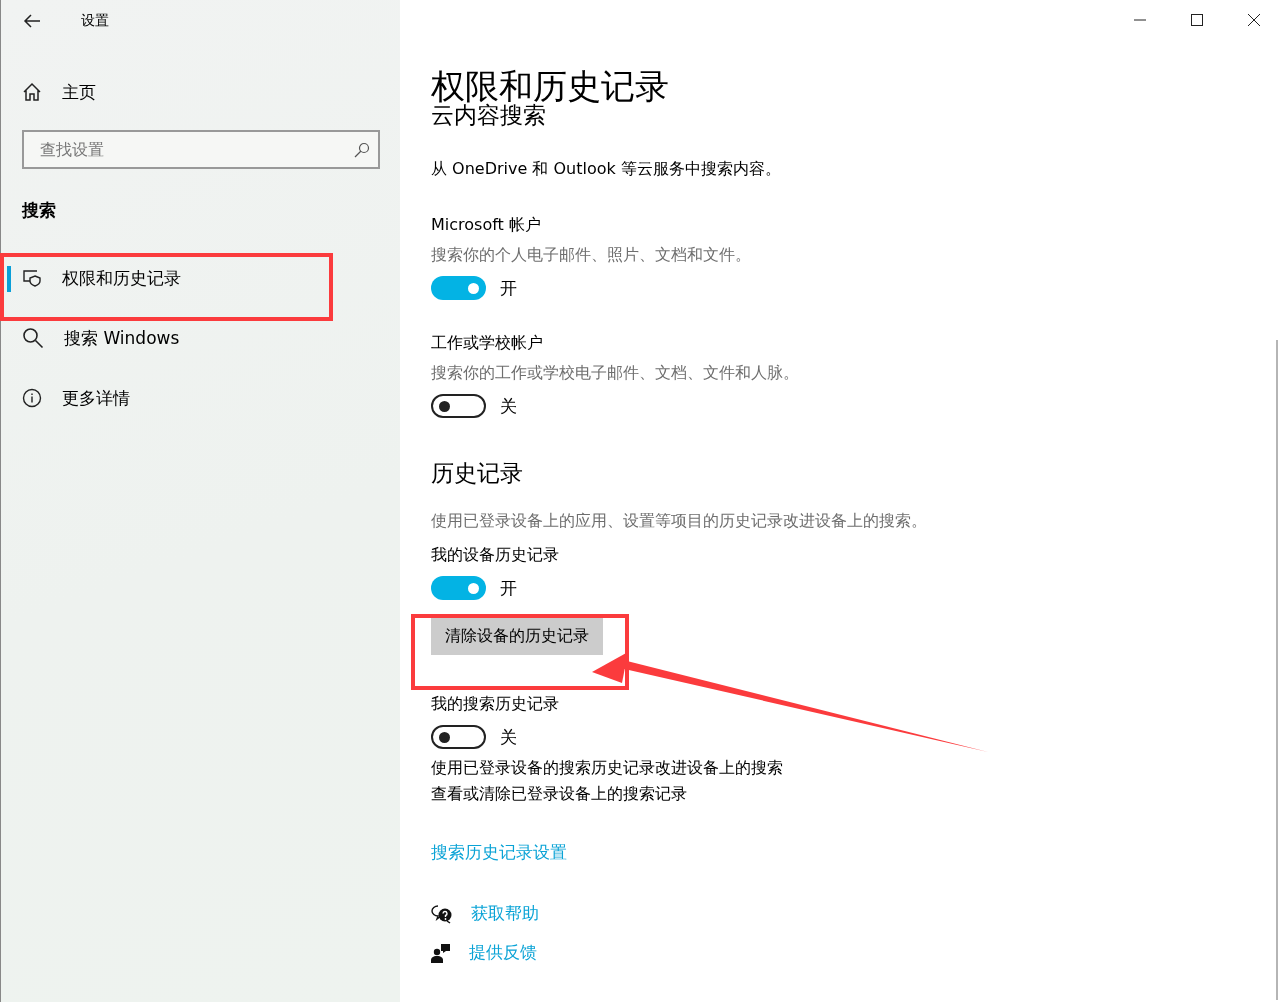 The height and width of the screenshot is (1002, 1282). Describe the element at coordinates (95, 21) in the screenshot. I see `window-title: 设置` at that location.